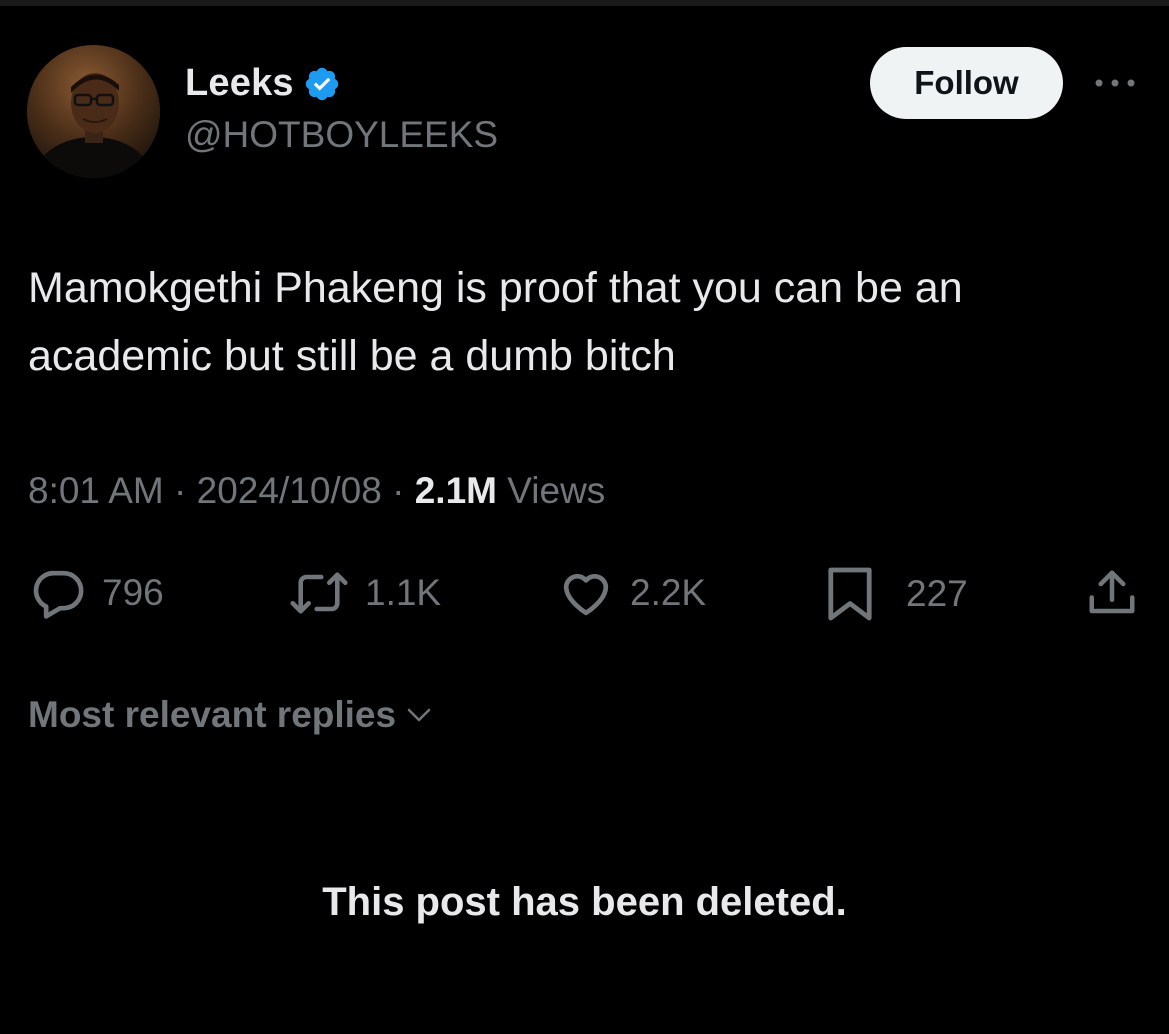 Image resolution: width=1169 pixels, height=1034 pixels. What do you see at coordinates (586, 594) in the screenshot?
I see `heart-icon` at bounding box center [586, 594].